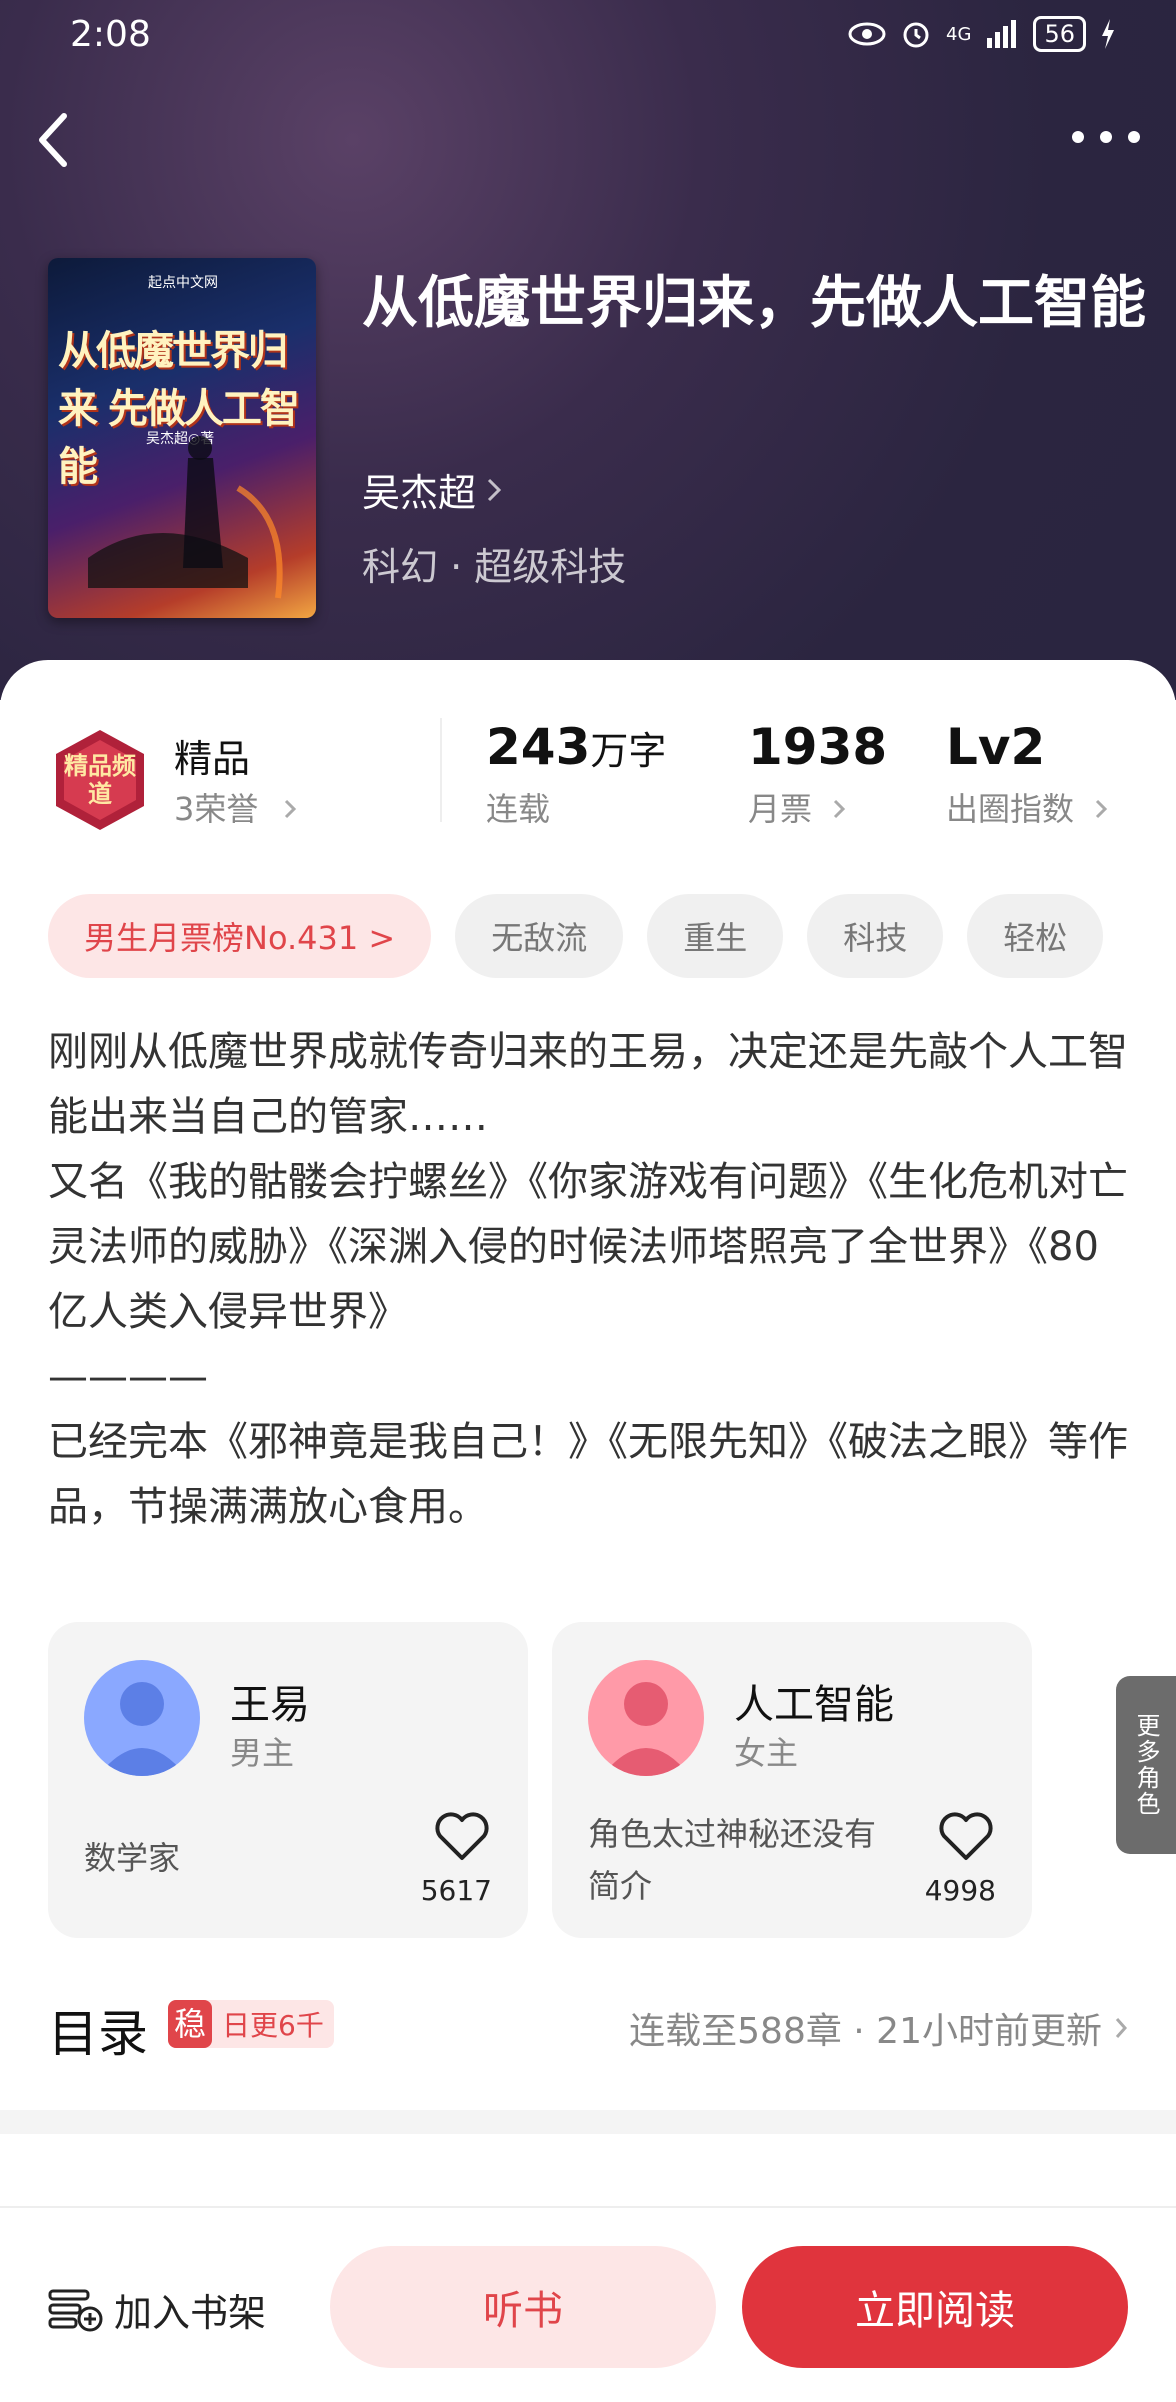  I want to click on stat-value: 243, so click(538, 747).